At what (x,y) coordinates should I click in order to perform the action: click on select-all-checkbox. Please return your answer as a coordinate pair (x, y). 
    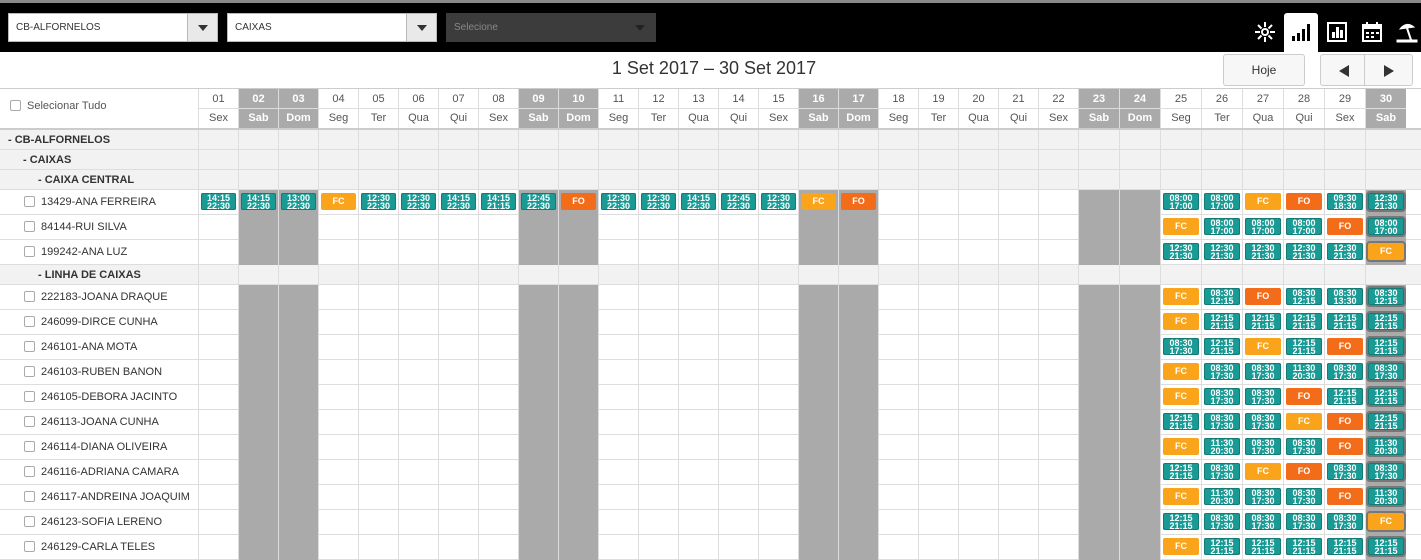
    Looking at the image, I should click on (15, 105).